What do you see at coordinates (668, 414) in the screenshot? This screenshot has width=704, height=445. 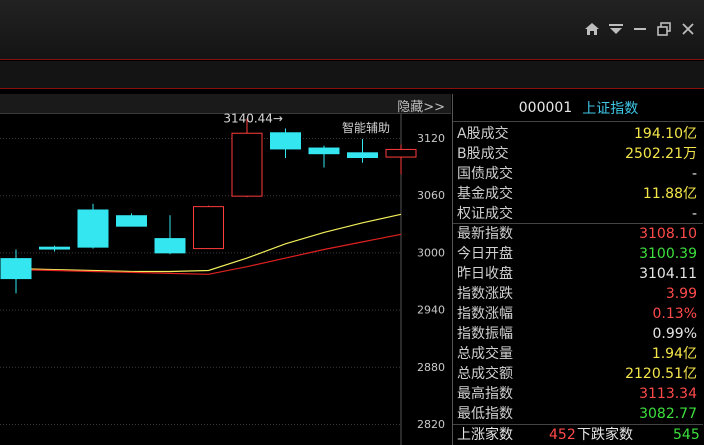 I see `quote-value: 3082.77` at bounding box center [668, 414].